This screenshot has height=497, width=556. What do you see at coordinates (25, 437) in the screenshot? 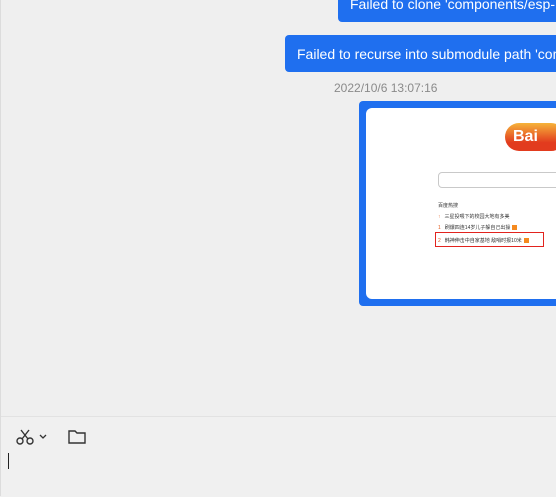
I see `scissors-icon` at bounding box center [25, 437].